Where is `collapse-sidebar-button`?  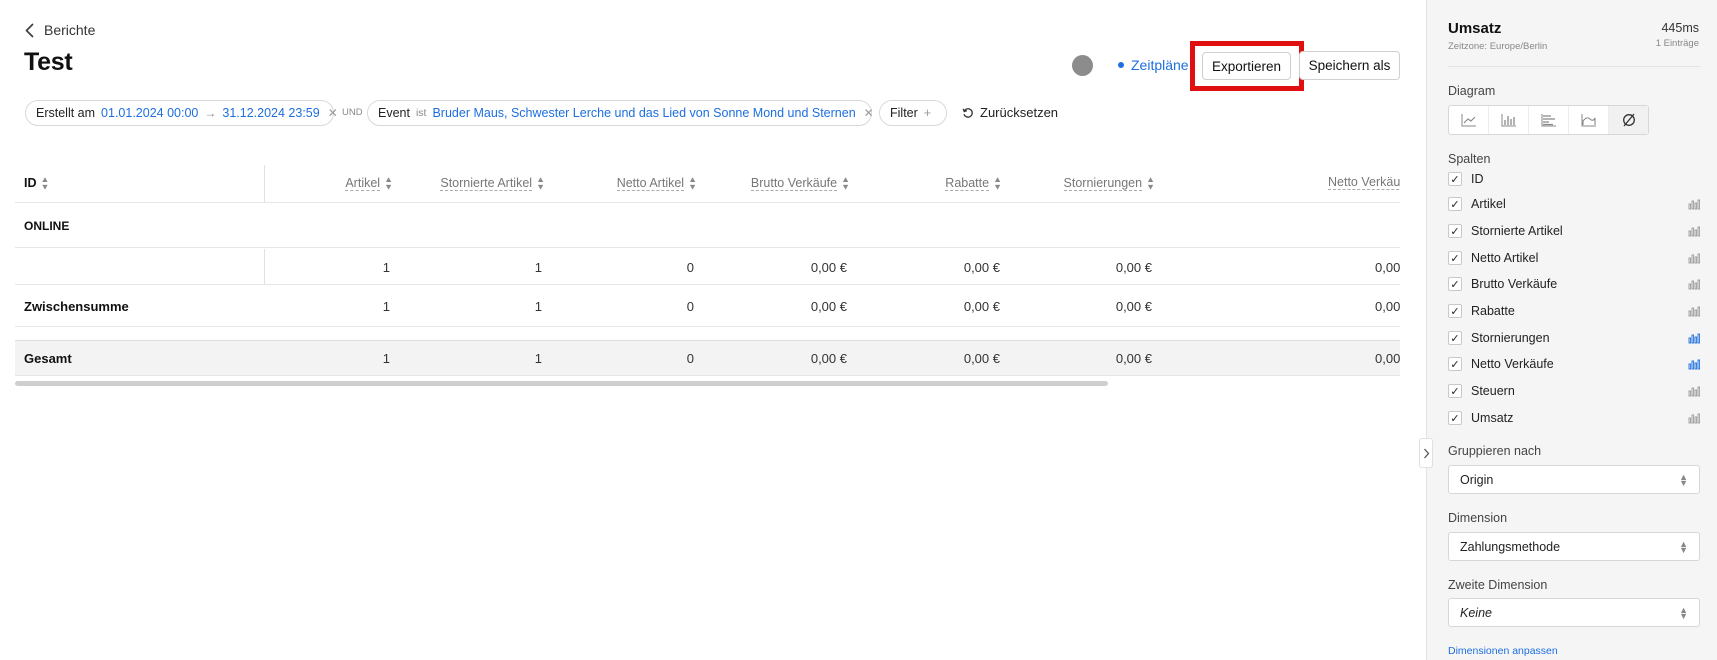 collapse-sidebar-button is located at coordinates (1426, 453).